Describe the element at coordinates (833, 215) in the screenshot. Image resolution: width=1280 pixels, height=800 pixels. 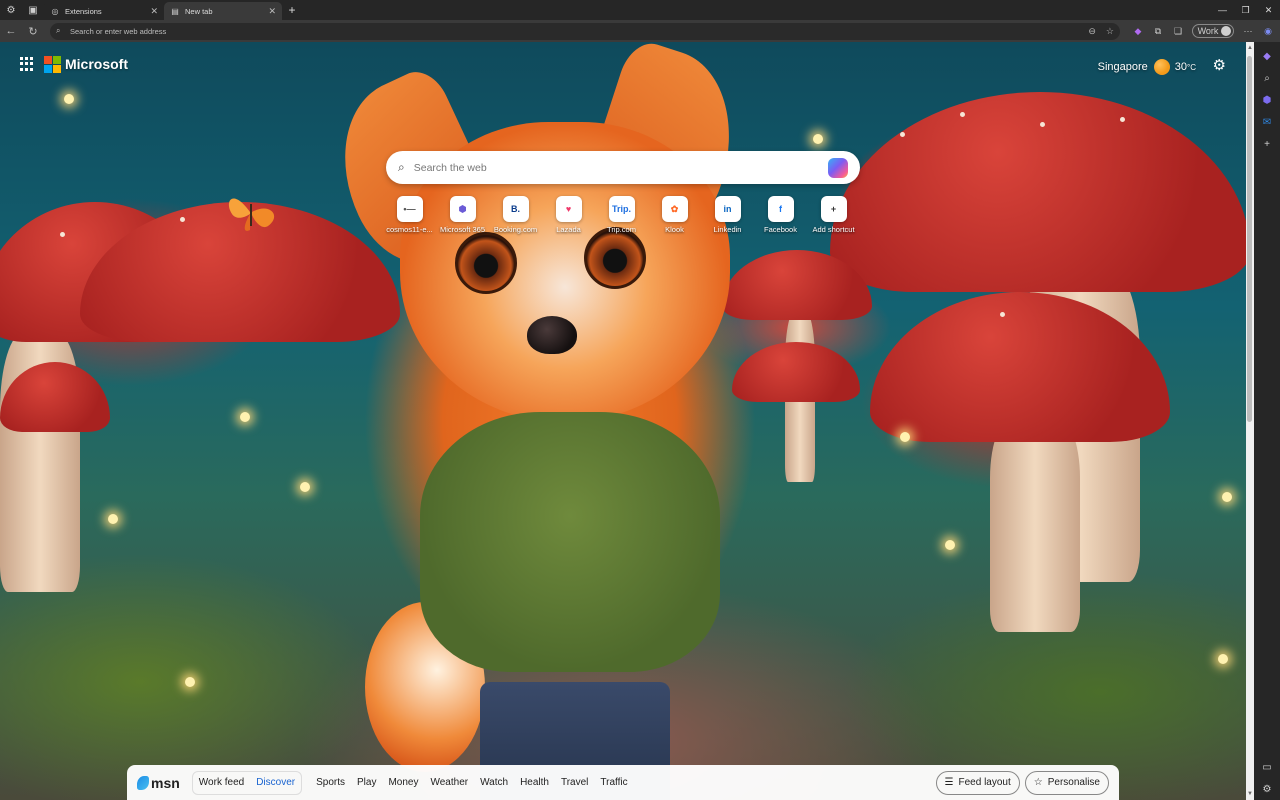
I see `shortcut-plus: + Add shortcut` at that location.